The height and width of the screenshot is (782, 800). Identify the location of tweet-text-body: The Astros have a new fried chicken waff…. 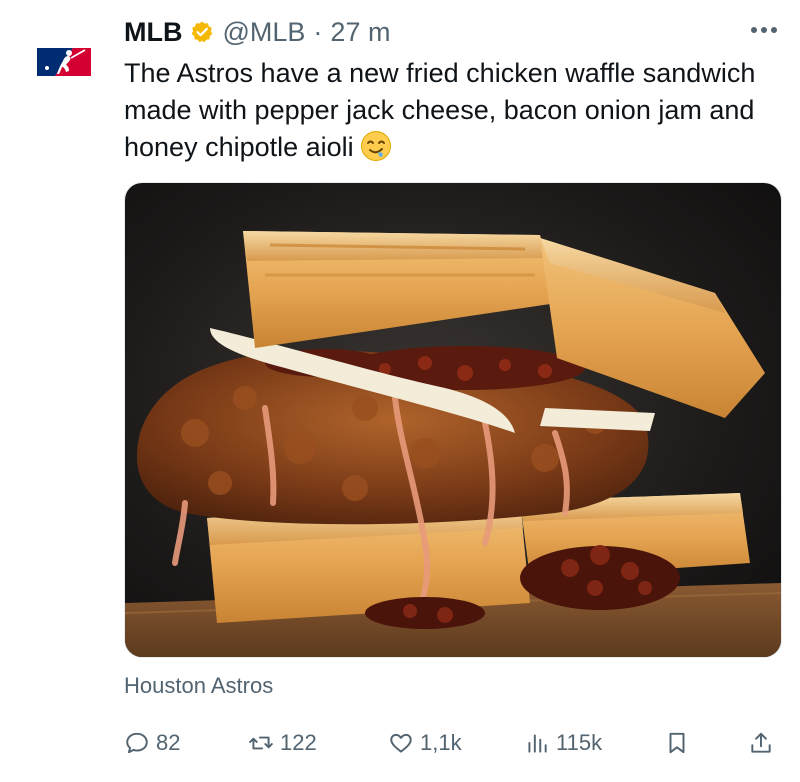
(440, 110).